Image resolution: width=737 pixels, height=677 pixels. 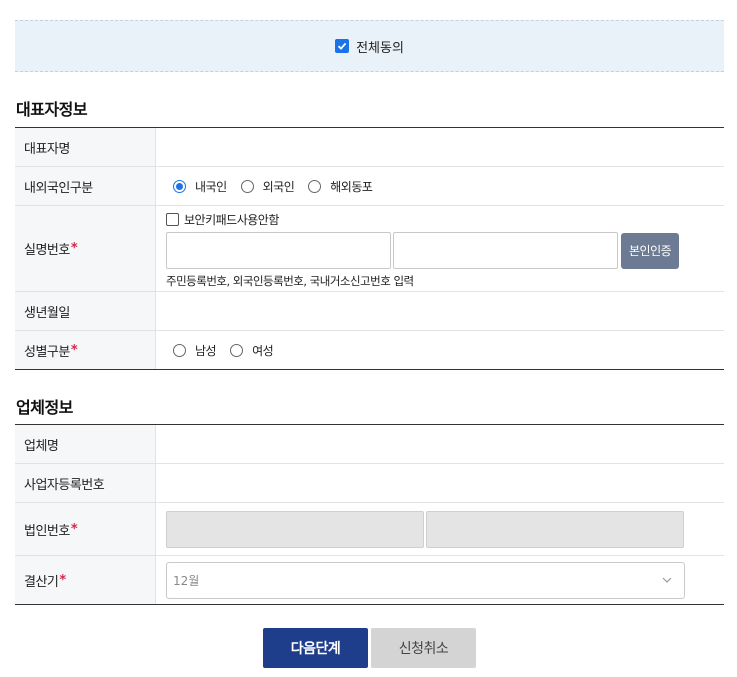 What do you see at coordinates (85, 483) in the screenshot?
I see `business-number-label: 사업자등록번호` at bounding box center [85, 483].